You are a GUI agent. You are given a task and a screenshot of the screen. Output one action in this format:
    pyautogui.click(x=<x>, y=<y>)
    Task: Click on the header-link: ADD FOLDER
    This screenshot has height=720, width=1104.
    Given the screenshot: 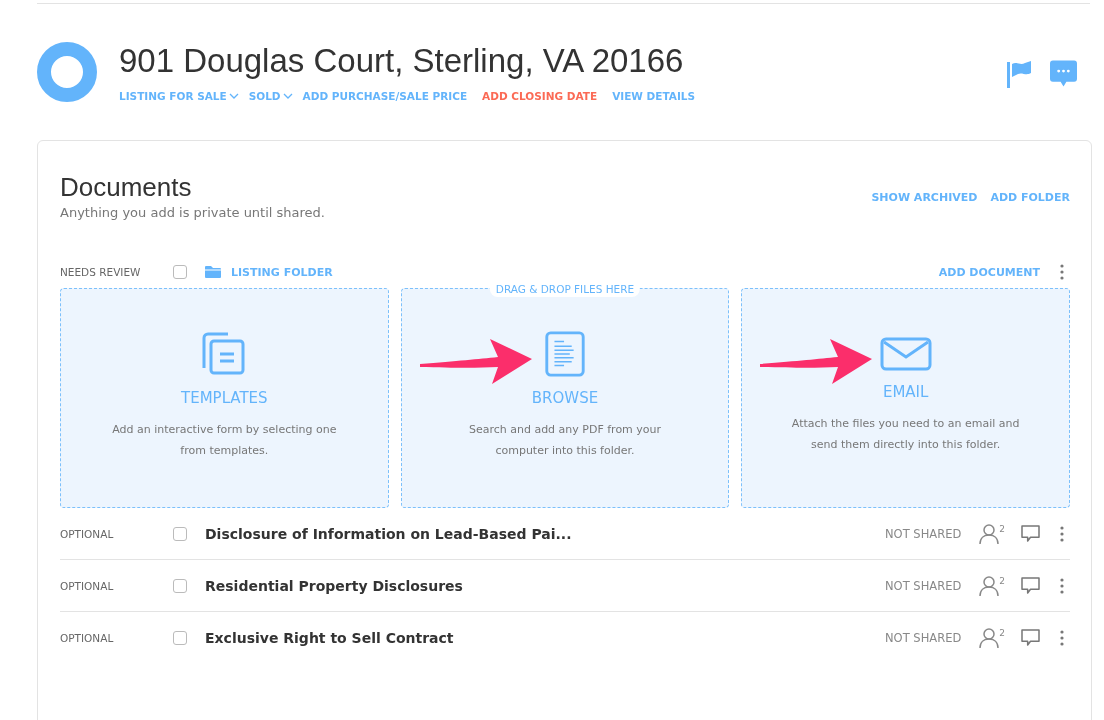 What is the action you would take?
    pyautogui.click(x=1030, y=197)
    